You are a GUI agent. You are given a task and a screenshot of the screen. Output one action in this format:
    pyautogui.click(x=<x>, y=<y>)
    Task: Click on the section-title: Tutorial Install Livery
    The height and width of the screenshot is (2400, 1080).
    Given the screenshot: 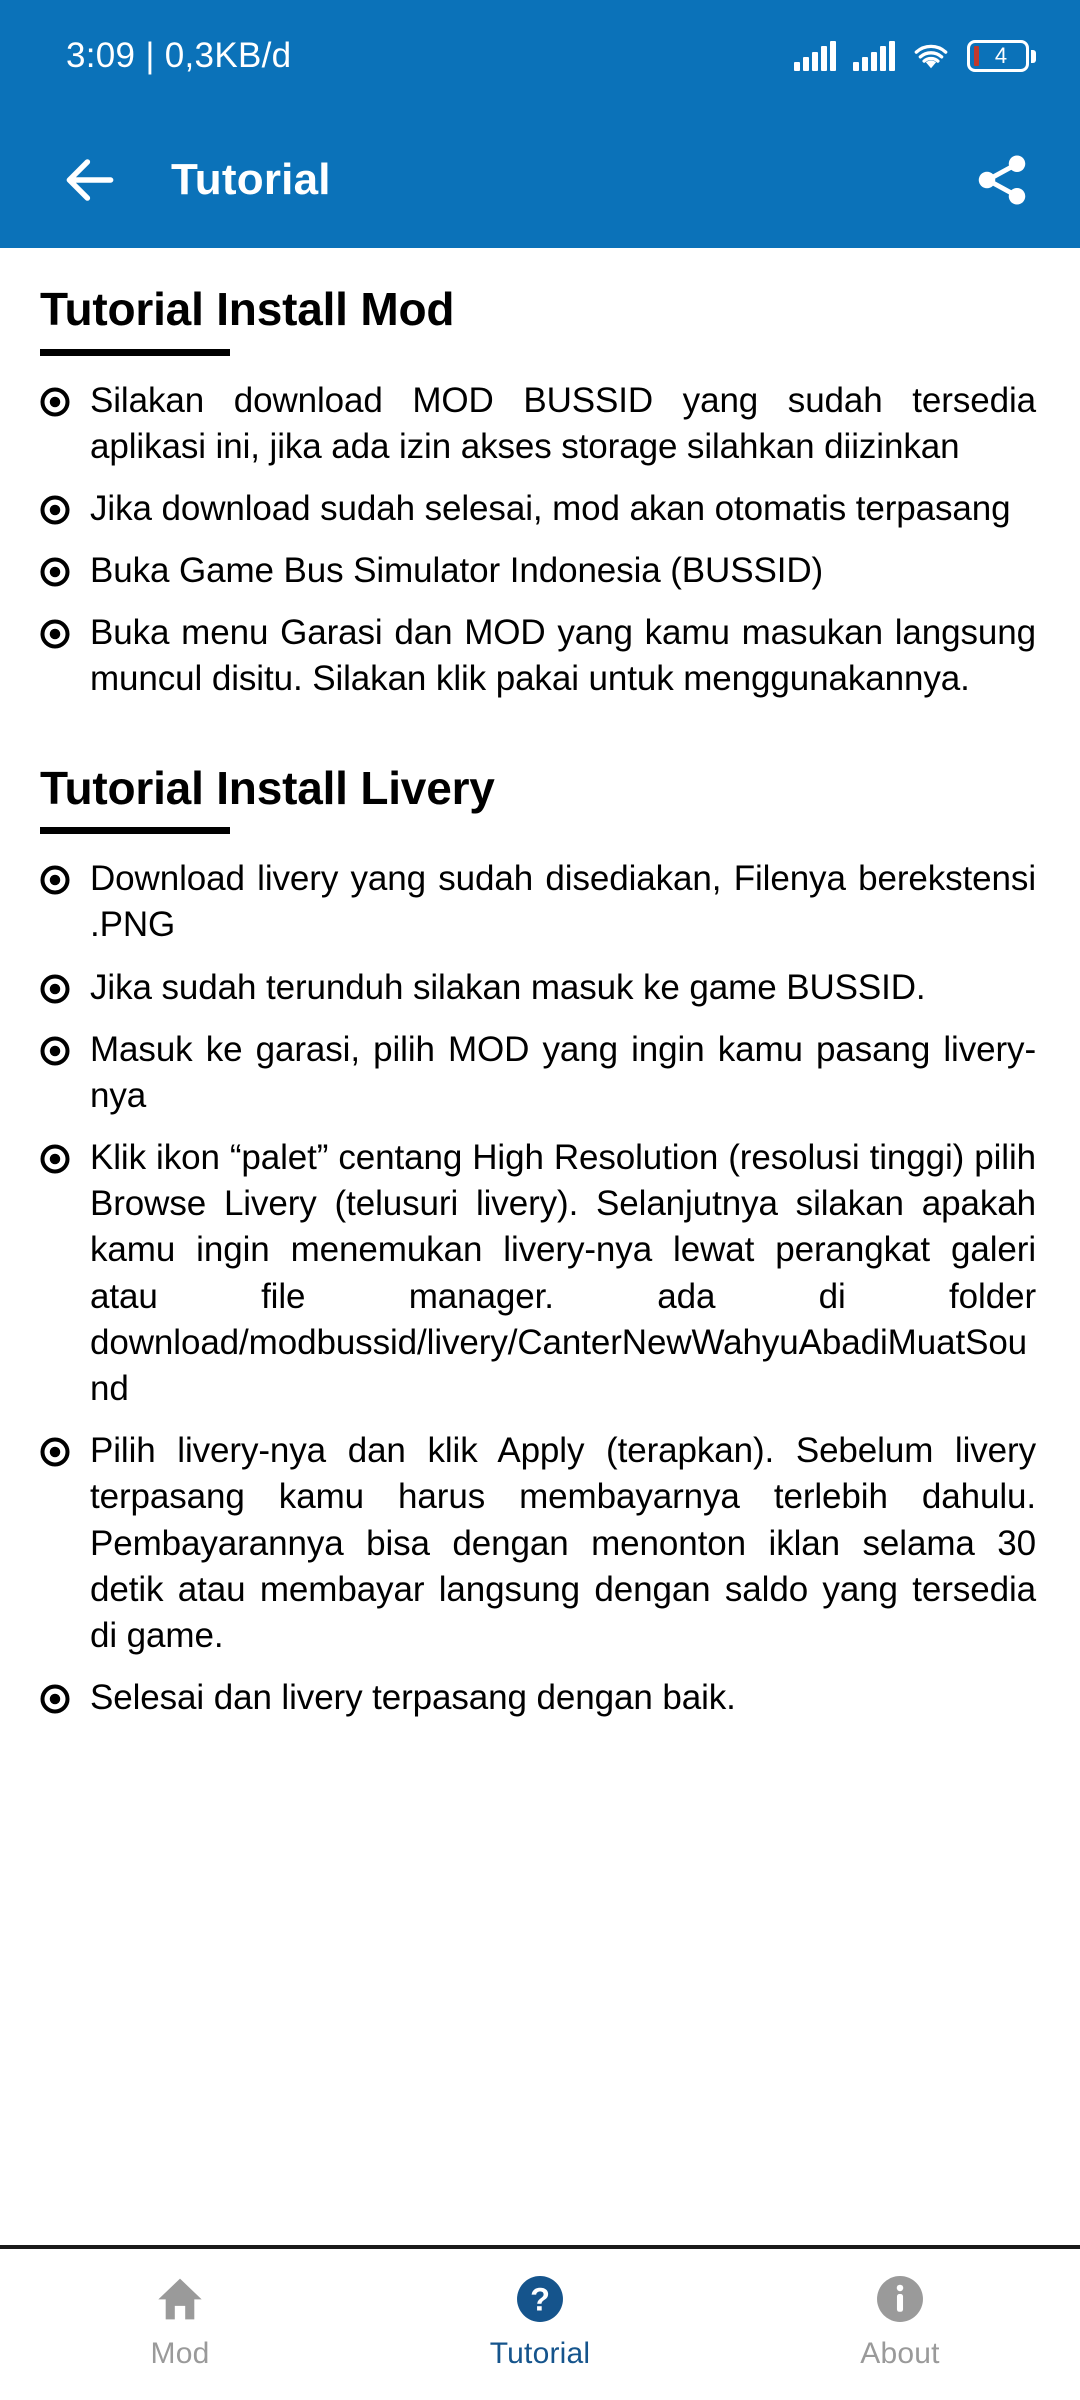 What is the action you would take?
    pyautogui.click(x=267, y=787)
    